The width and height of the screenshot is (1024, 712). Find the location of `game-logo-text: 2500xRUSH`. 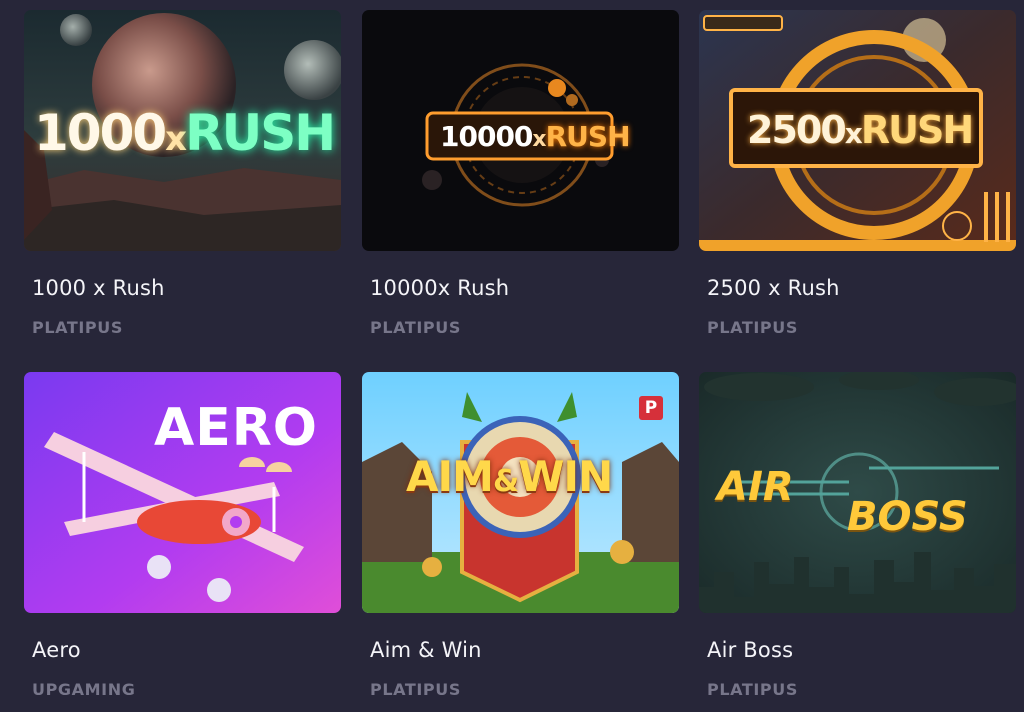

game-logo-text: 2500xRUSH is located at coordinates (860, 130).